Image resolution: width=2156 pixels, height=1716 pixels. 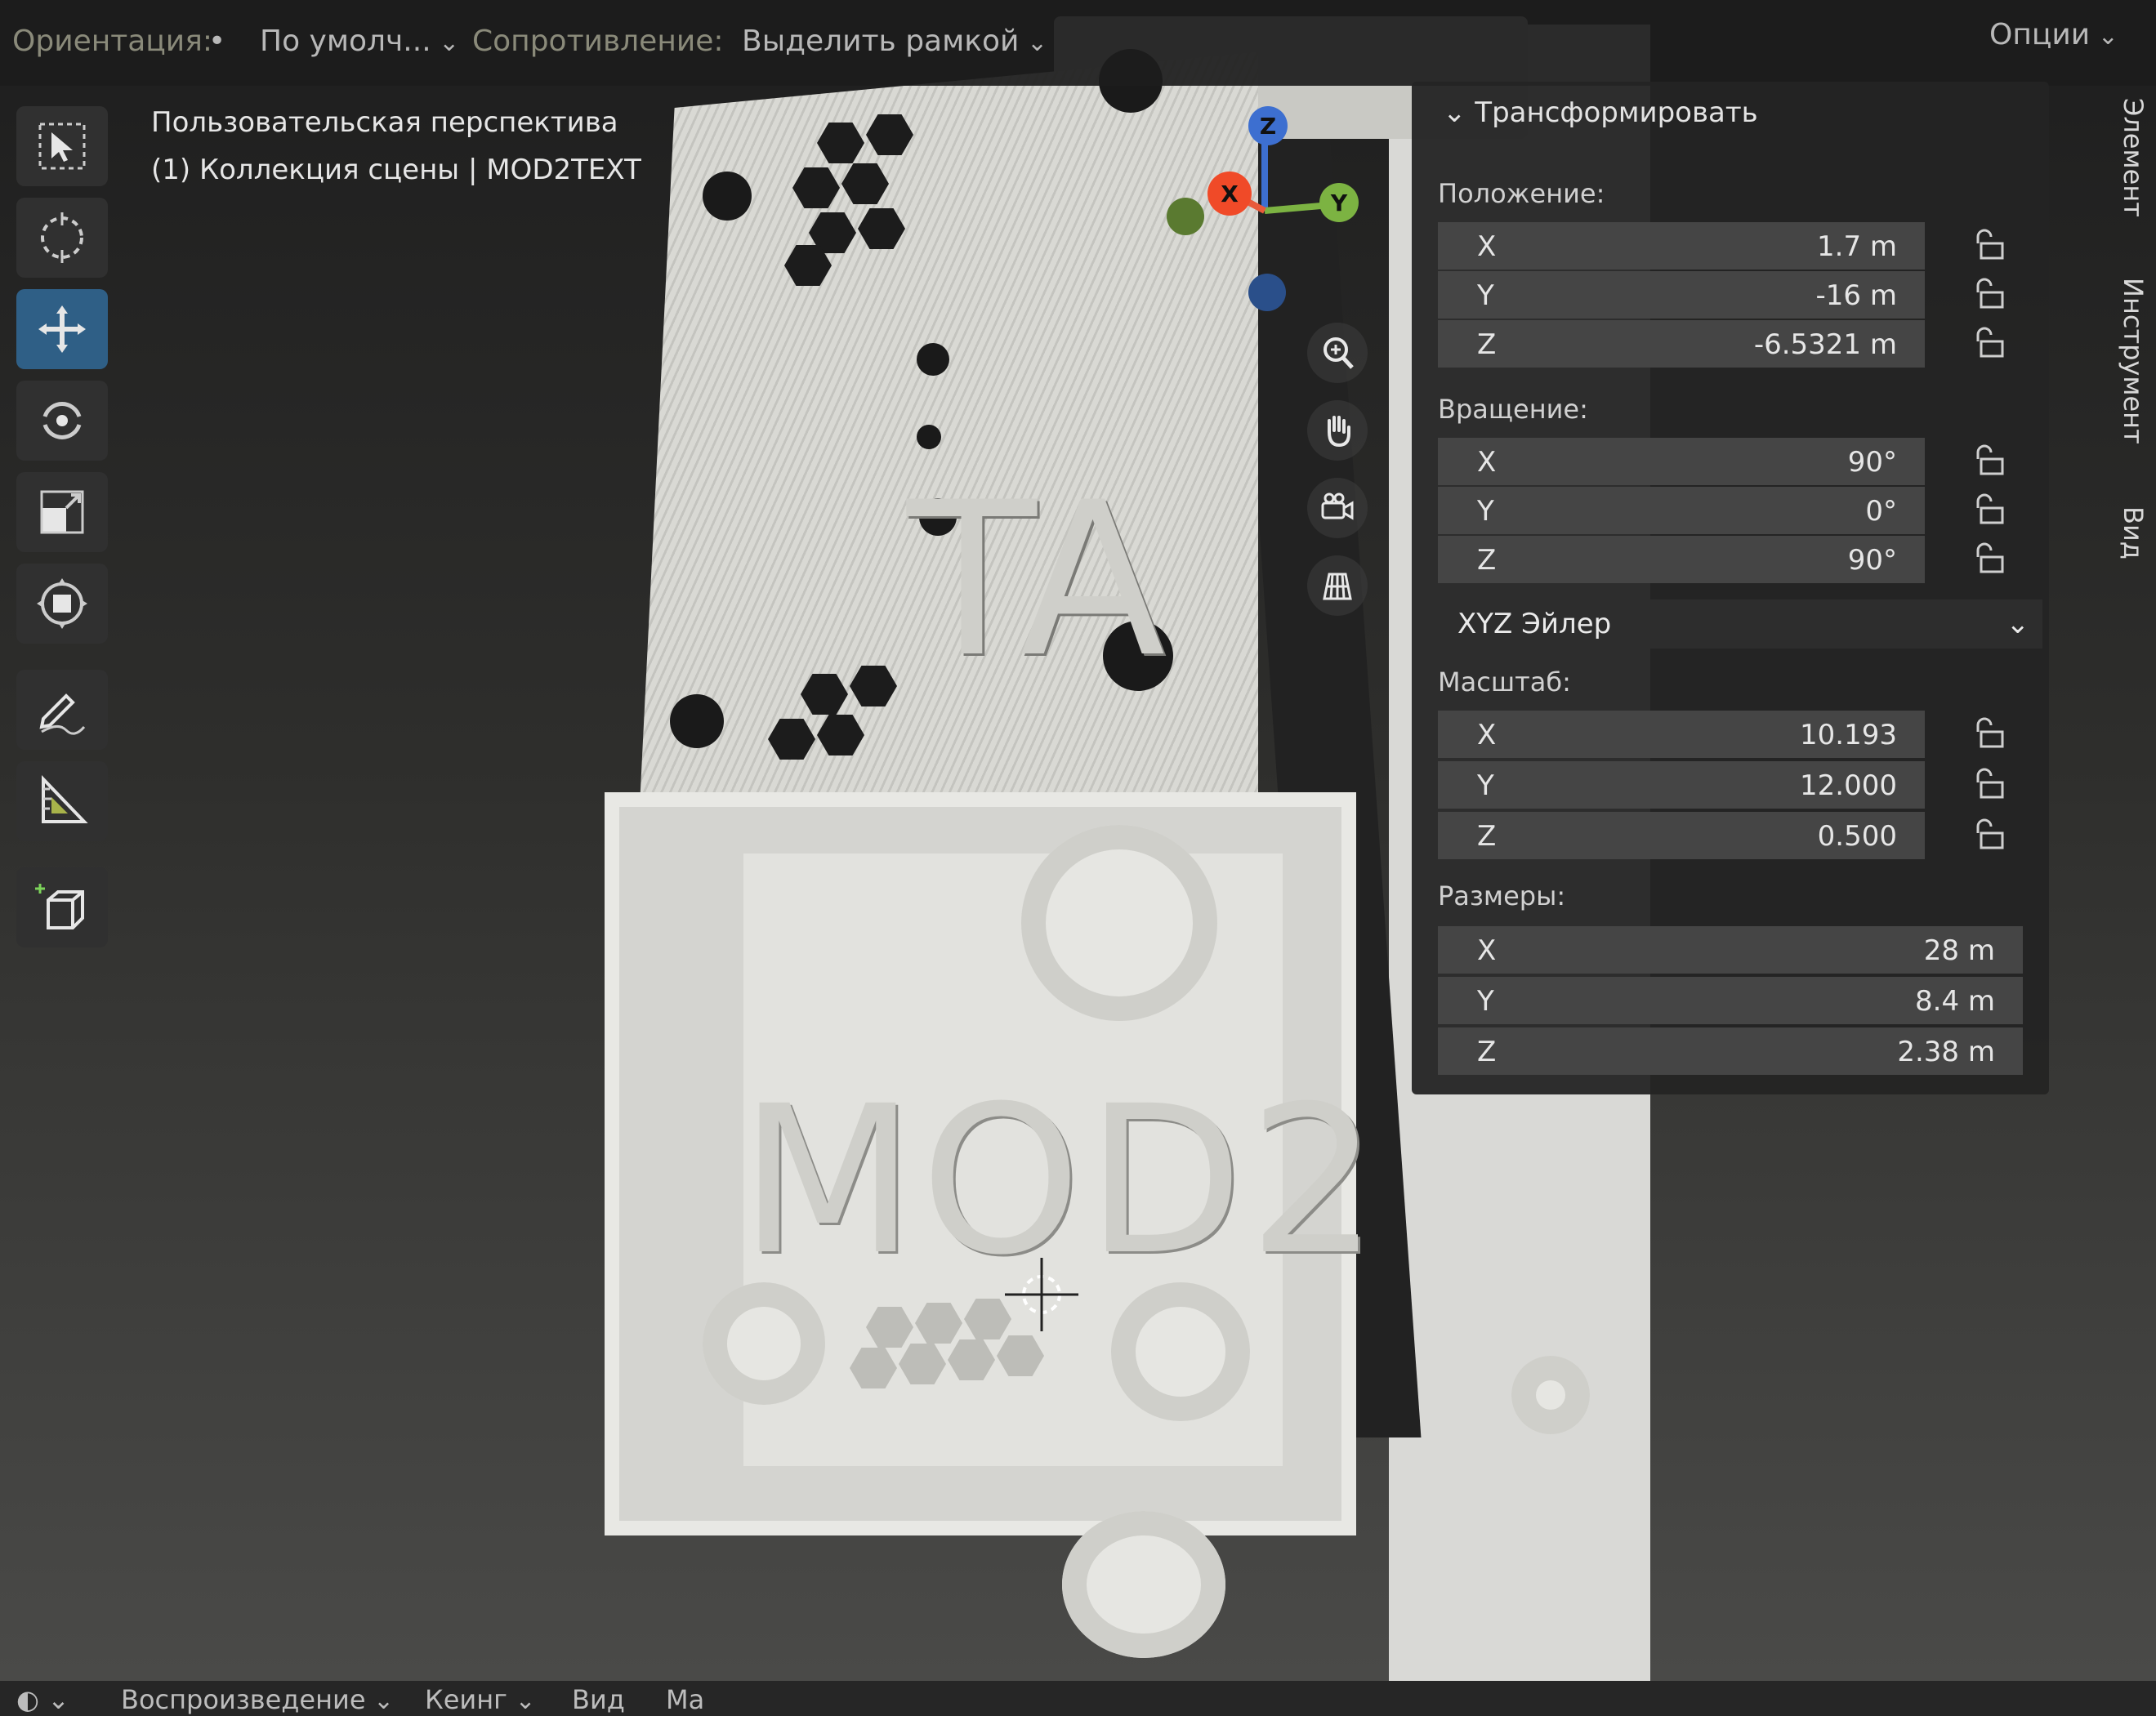 What do you see at coordinates (1337, 430) in the screenshot?
I see `pan-hand-icon` at bounding box center [1337, 430].